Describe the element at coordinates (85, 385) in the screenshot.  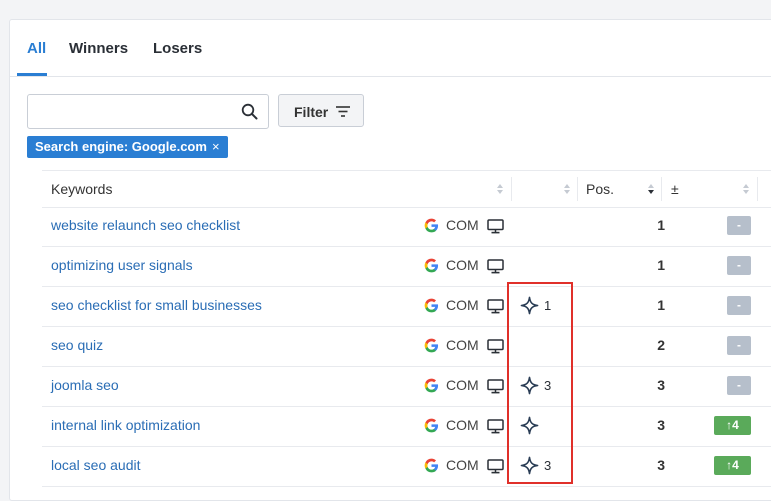
I see `keyword-link: joomla seo` at that location.